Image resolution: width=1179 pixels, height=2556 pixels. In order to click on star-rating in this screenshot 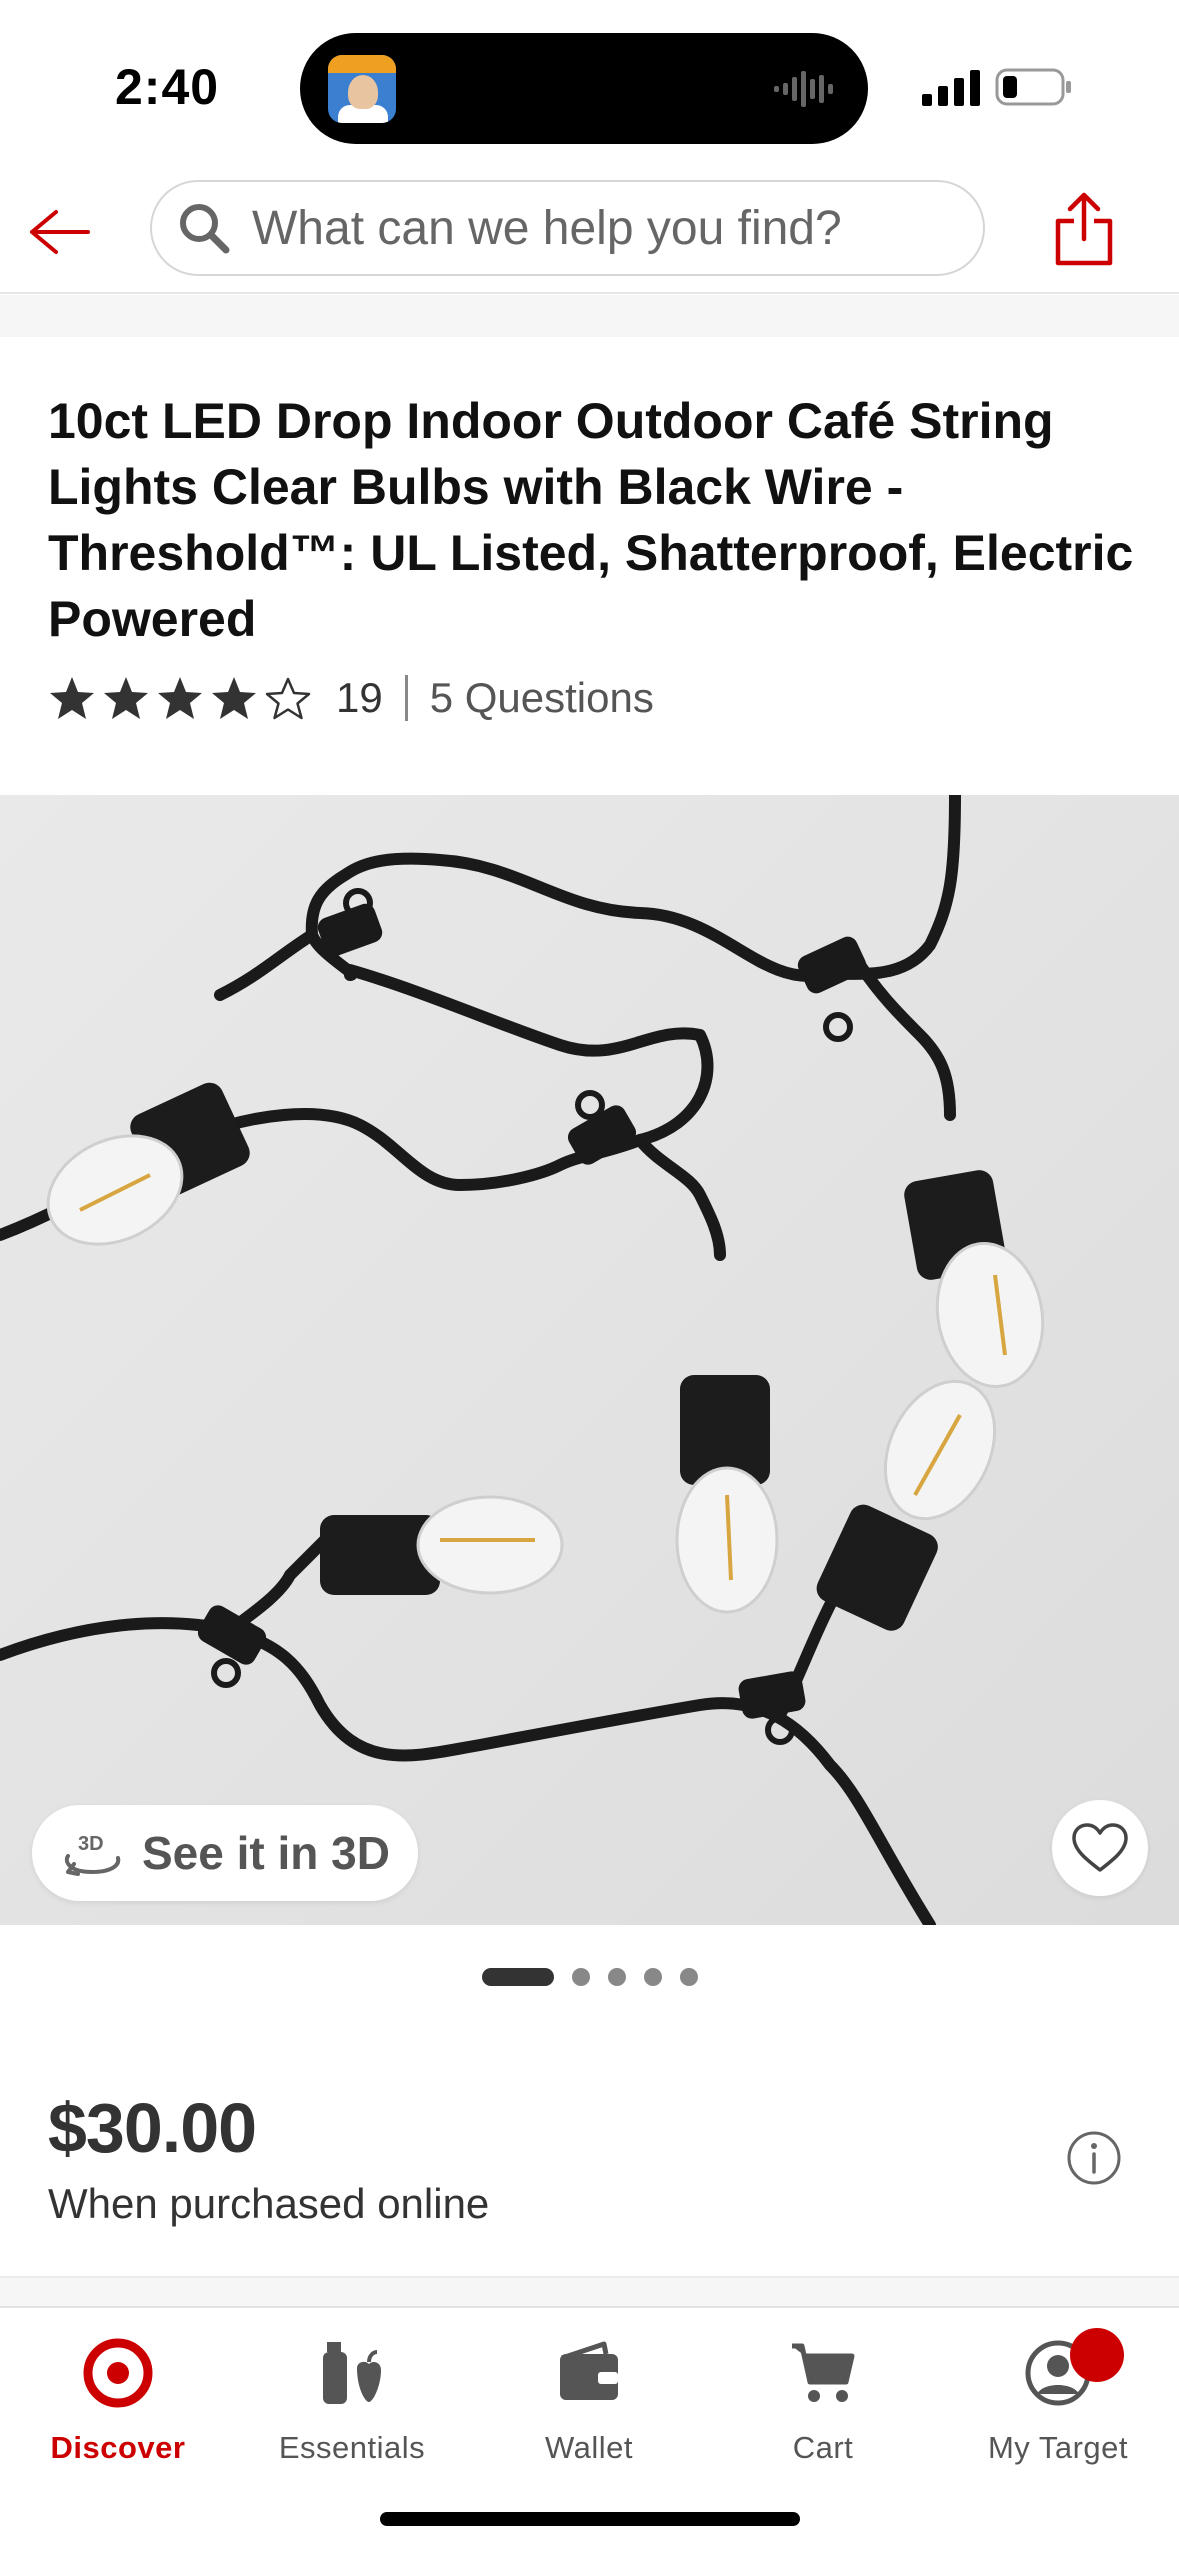, I will do `click(180, 698)`.